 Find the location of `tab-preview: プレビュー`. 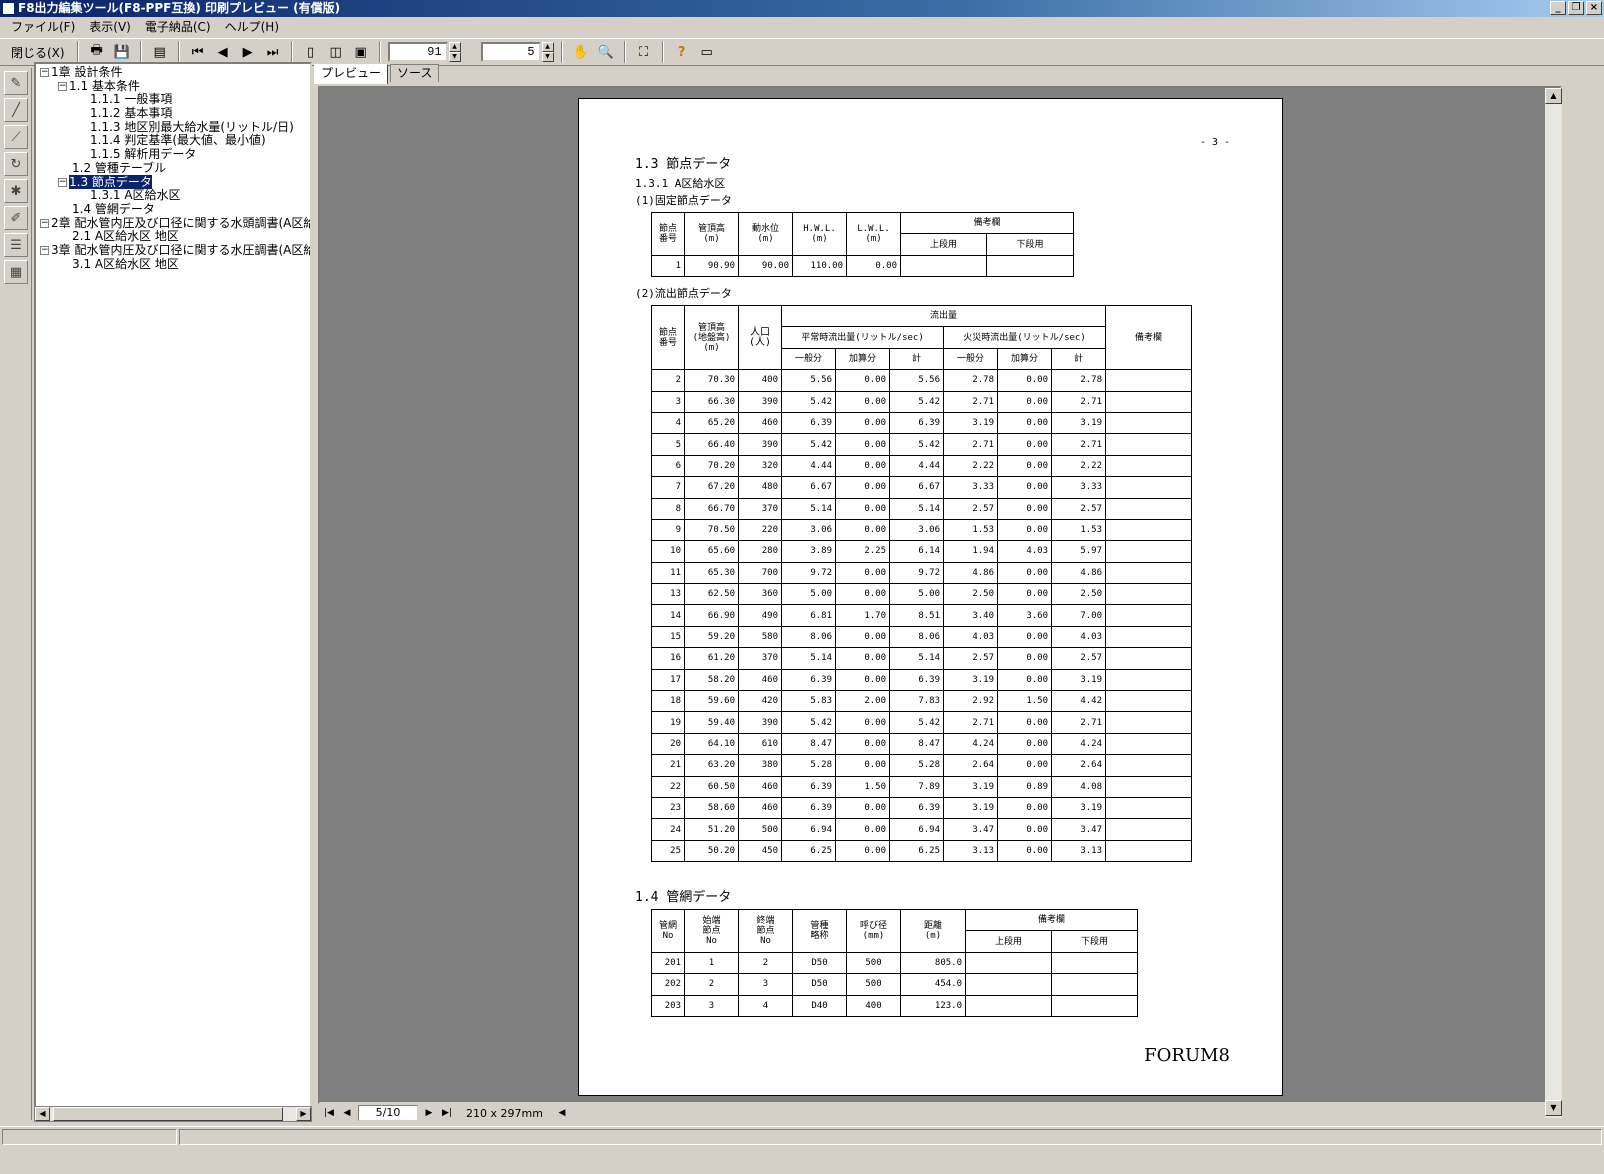

tab-preview: プレビュー is located at coordinates (351, 74).